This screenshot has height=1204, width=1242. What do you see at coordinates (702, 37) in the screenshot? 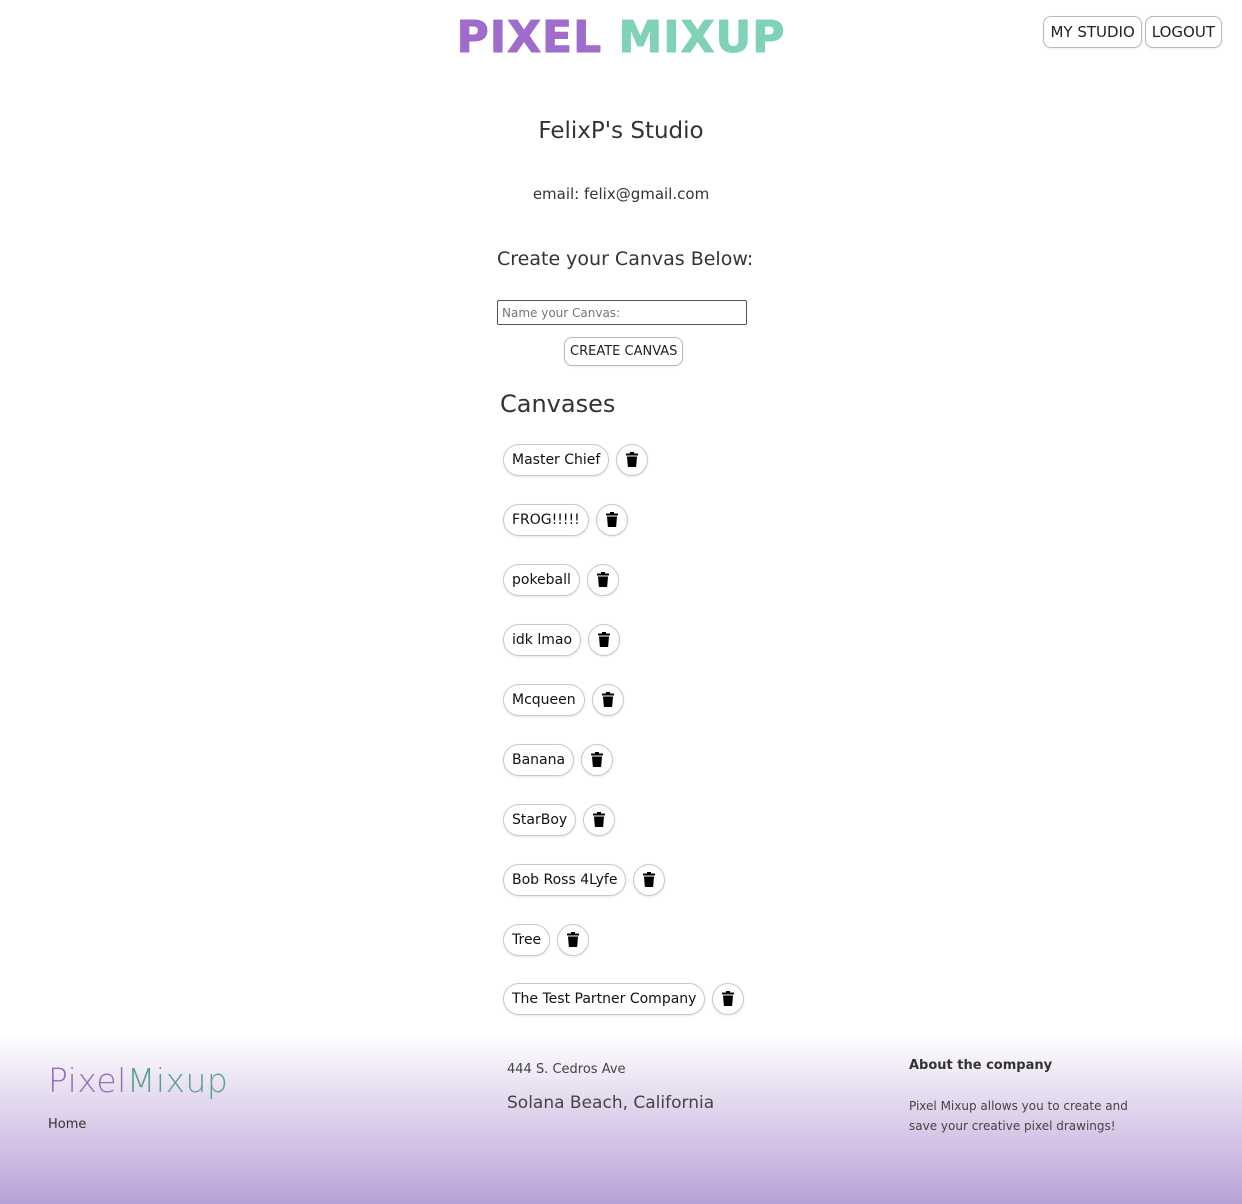
I see `logo-text-mixup: MIXUP` at bounding box center [702, 37].